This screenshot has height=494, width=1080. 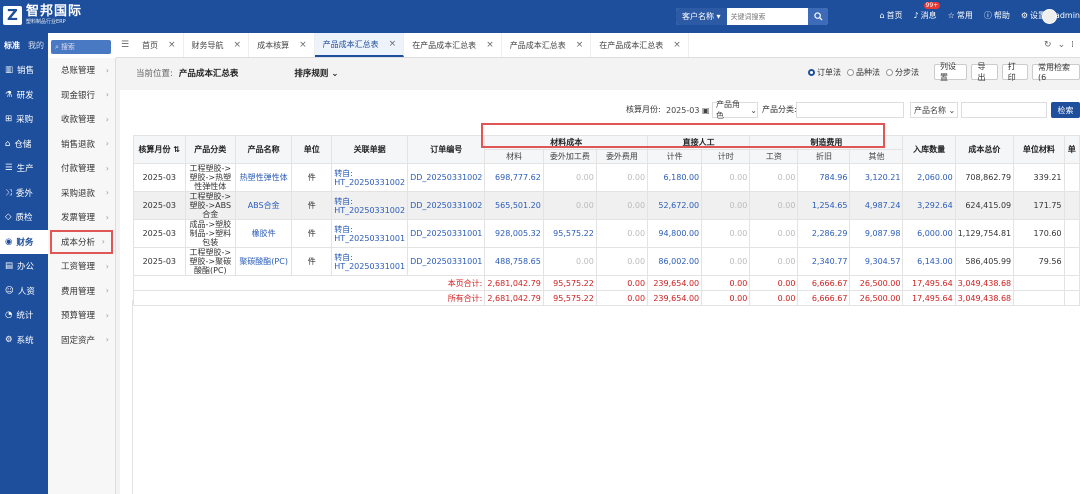 What do you see at coordinates (514, 205) in the screenshot?
I see `cell-value: 565,501.20` at bounding box center [514, 205].